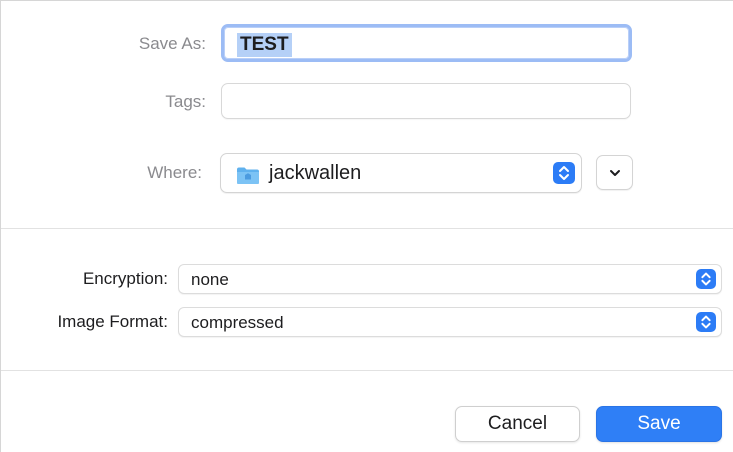 The image size is (733, 452). I want to click on save-as-value: TEST, so click(264, 45).